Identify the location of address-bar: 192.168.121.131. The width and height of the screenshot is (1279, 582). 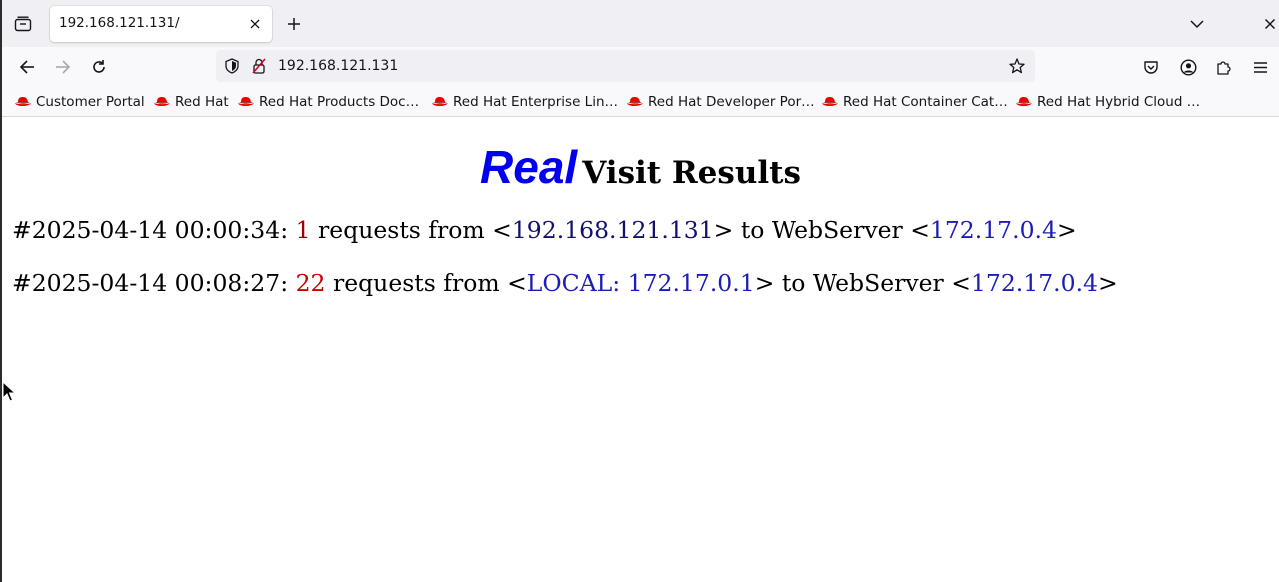
(625, 66).